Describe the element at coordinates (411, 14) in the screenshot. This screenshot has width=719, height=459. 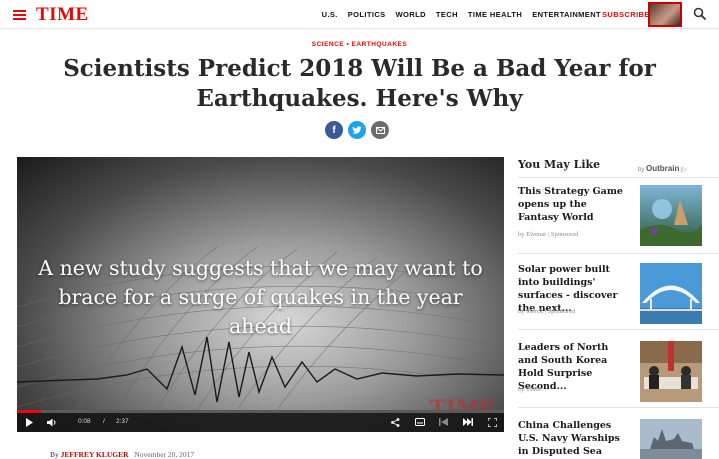
I see `nav-link-world: WORLD` at that location.